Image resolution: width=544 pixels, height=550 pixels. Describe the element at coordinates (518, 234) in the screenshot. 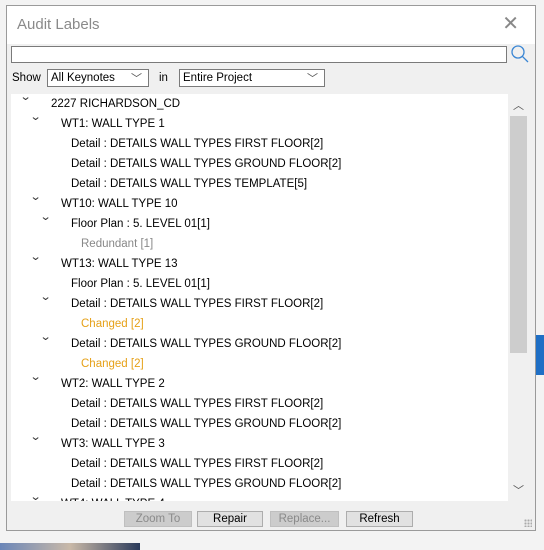

I see `scrollbar-thumb` at that location.